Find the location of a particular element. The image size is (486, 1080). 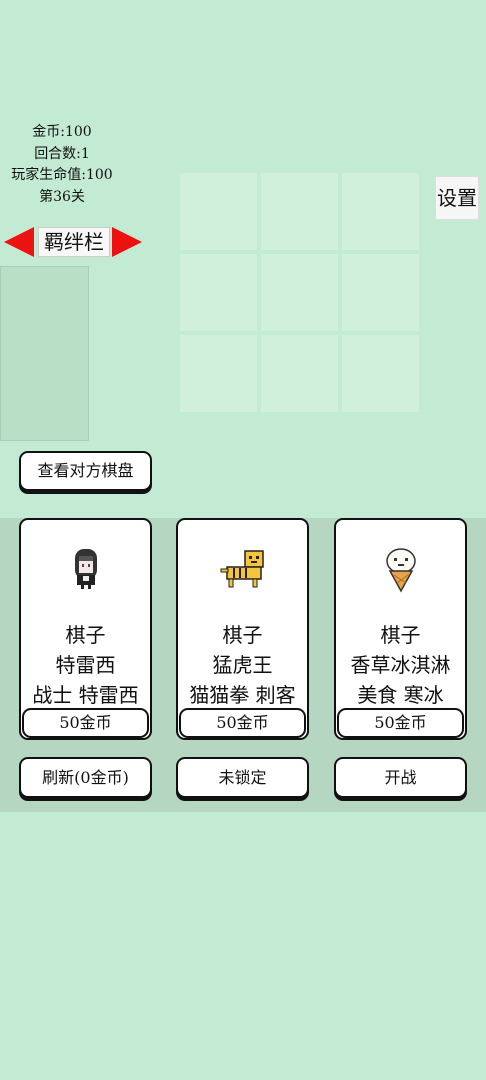

arrow-right-icon is located at coordinates (127, 242).